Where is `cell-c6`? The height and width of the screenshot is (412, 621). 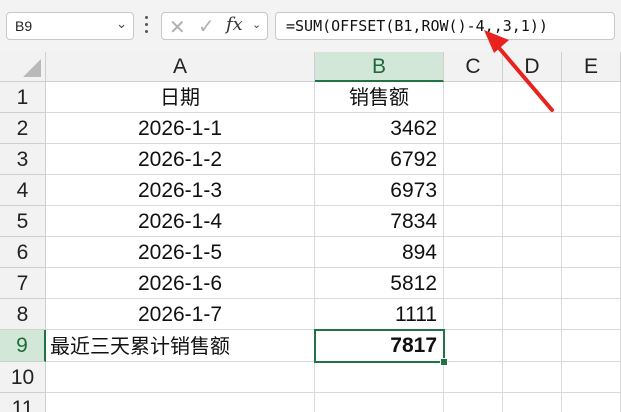
cell-c6 is located at coordinates (473, 252).